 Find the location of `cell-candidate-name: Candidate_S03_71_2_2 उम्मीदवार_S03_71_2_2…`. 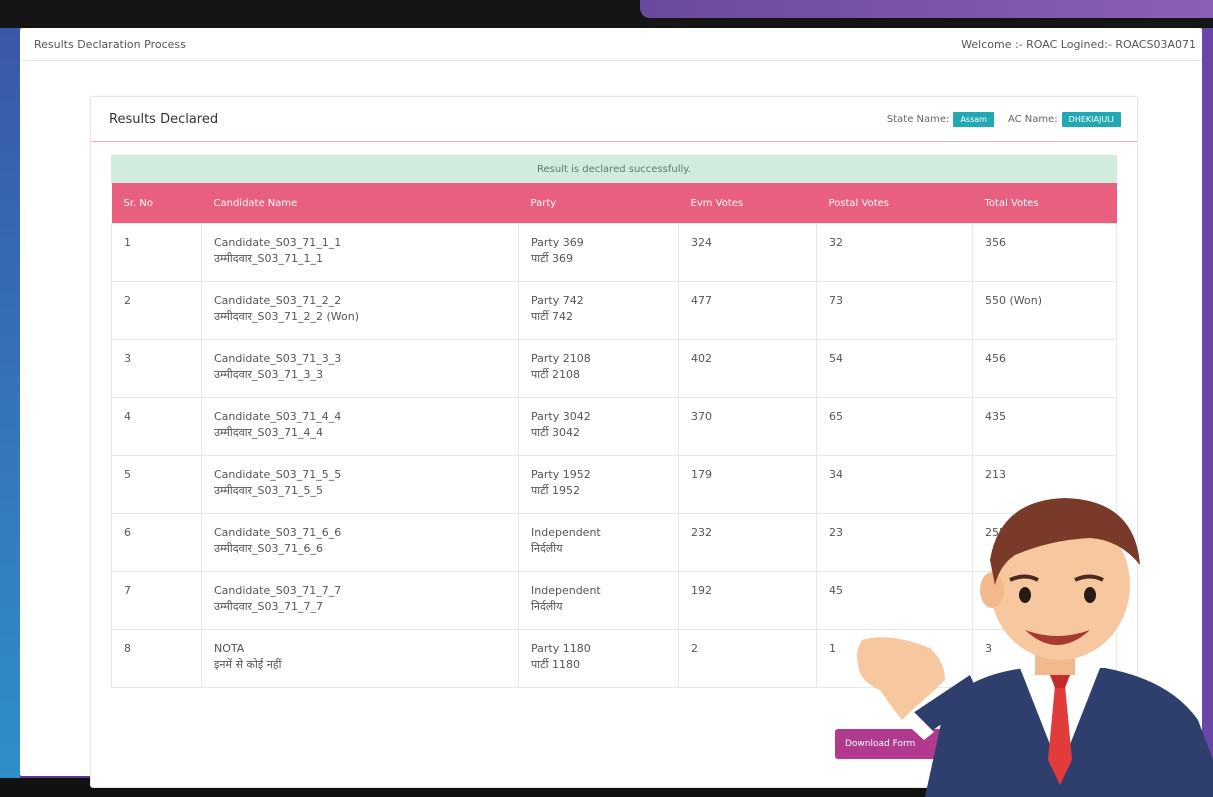

cell-candidate-name: Candidate_S03_71_2_2 उम्मीदवार_S03_71_2_2… is located at coordinates (360, 310).